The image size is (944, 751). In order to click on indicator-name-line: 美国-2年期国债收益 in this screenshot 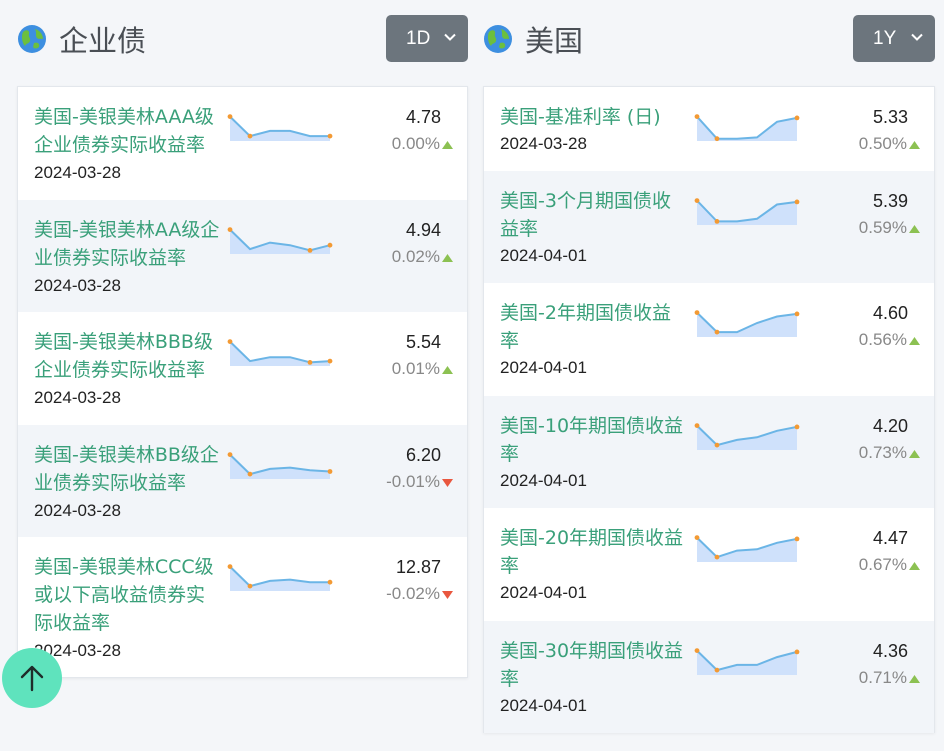, I will do `click(585, 313)`.